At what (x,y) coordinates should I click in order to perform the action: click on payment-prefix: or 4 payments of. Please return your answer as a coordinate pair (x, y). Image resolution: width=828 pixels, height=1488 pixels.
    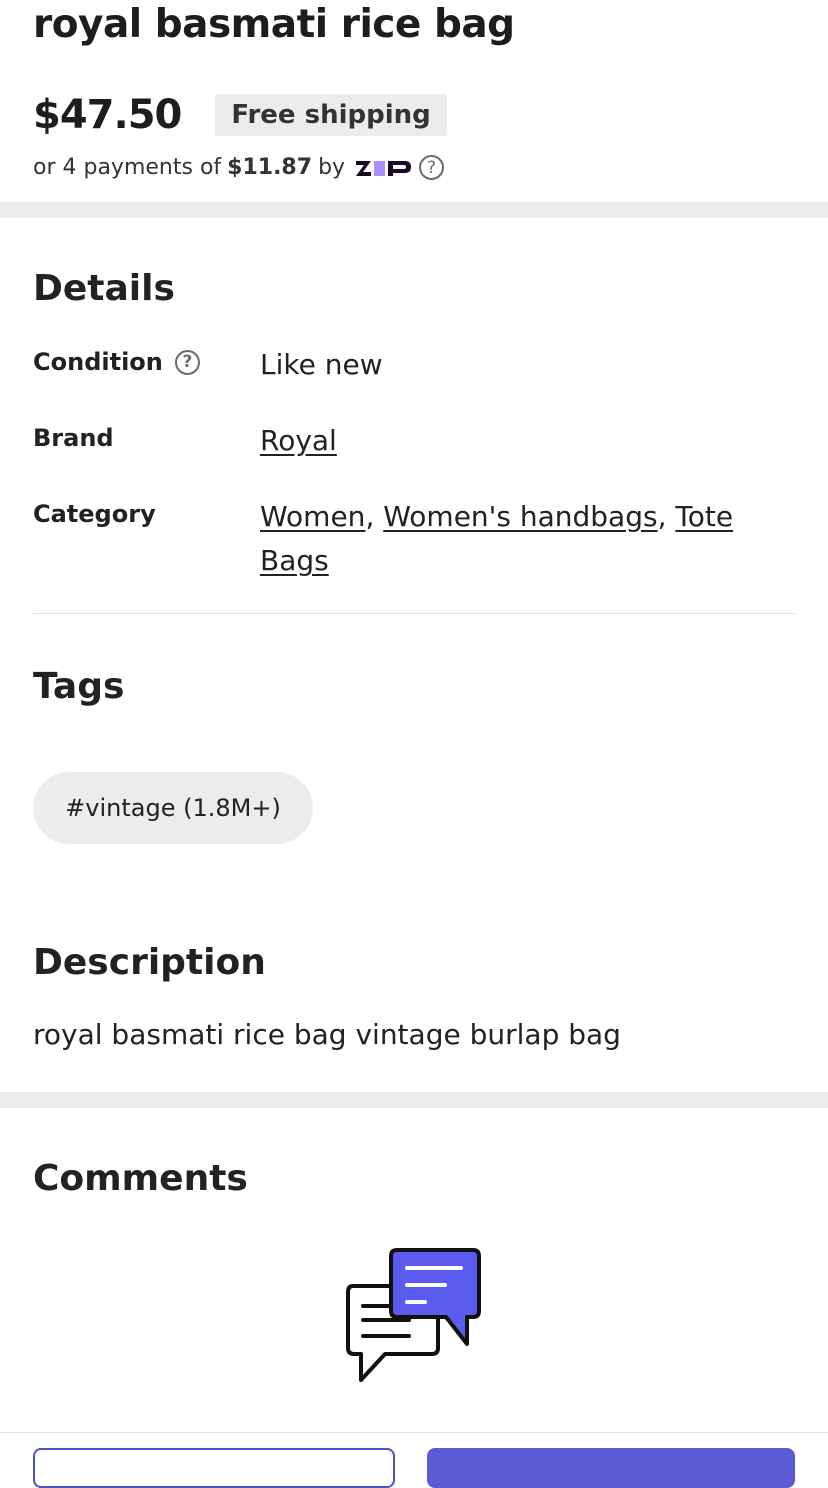
    Looking at the image, I should click on (127, 167).